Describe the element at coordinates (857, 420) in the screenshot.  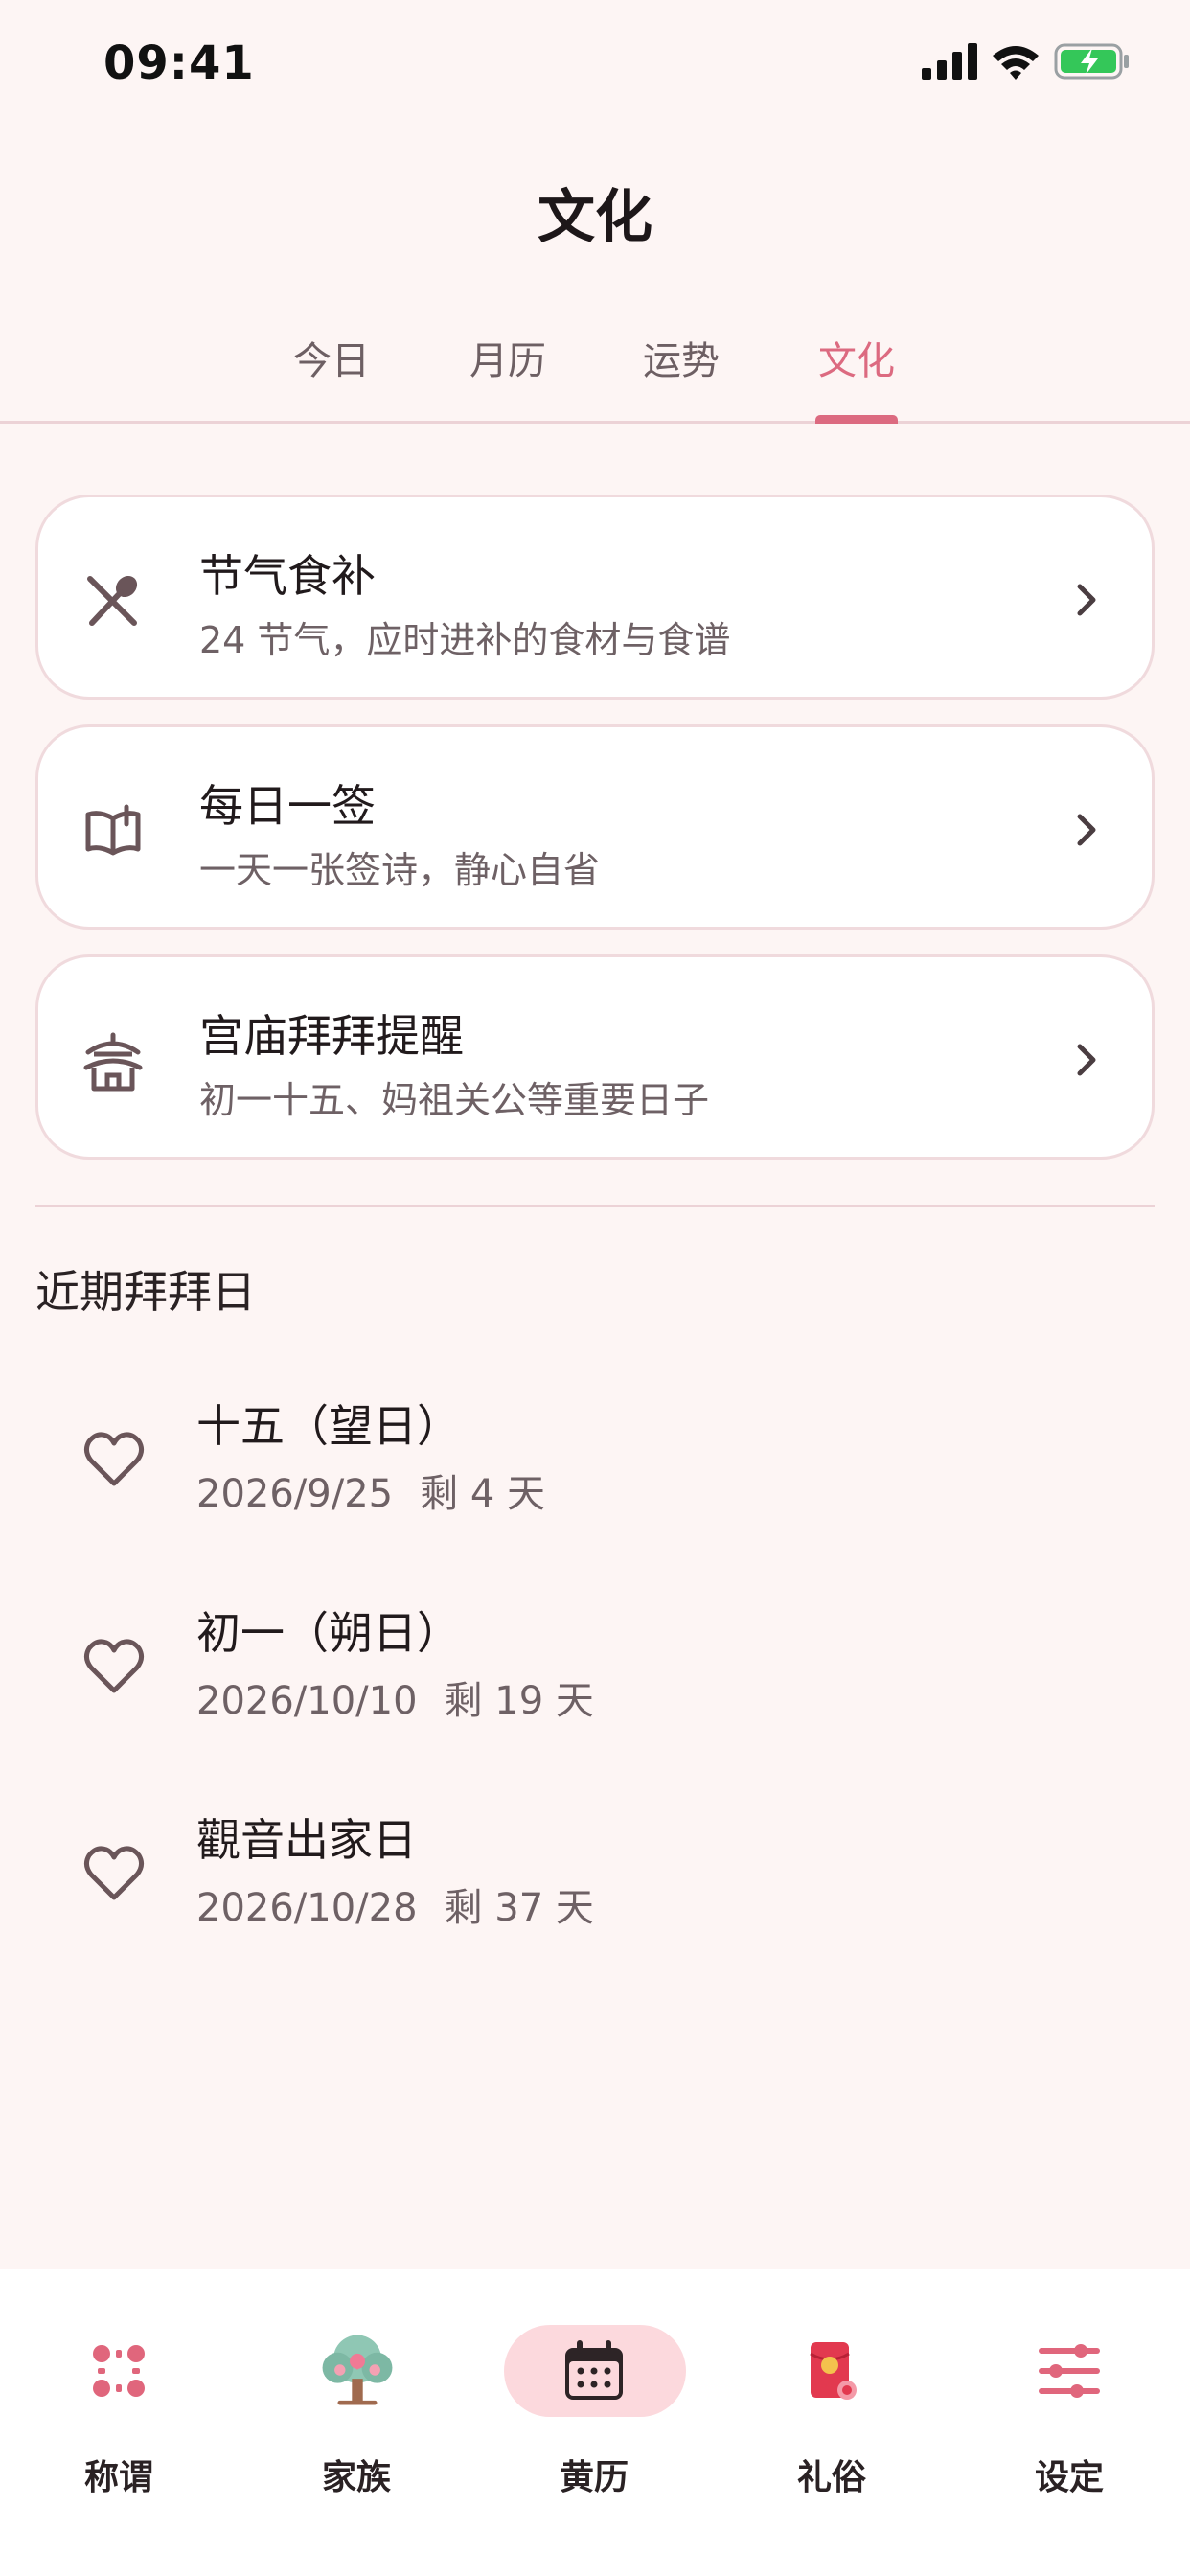
I see `active-tab-indicator` at that location.